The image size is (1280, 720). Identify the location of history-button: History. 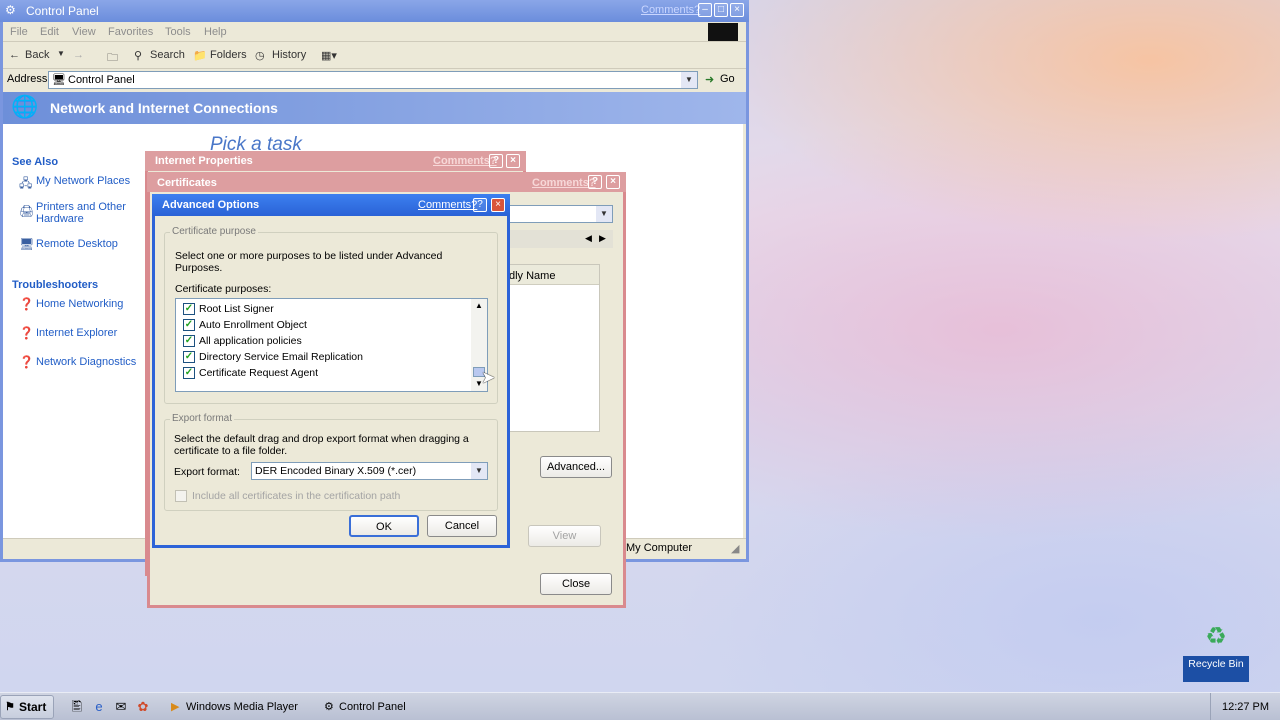
(289, 55).